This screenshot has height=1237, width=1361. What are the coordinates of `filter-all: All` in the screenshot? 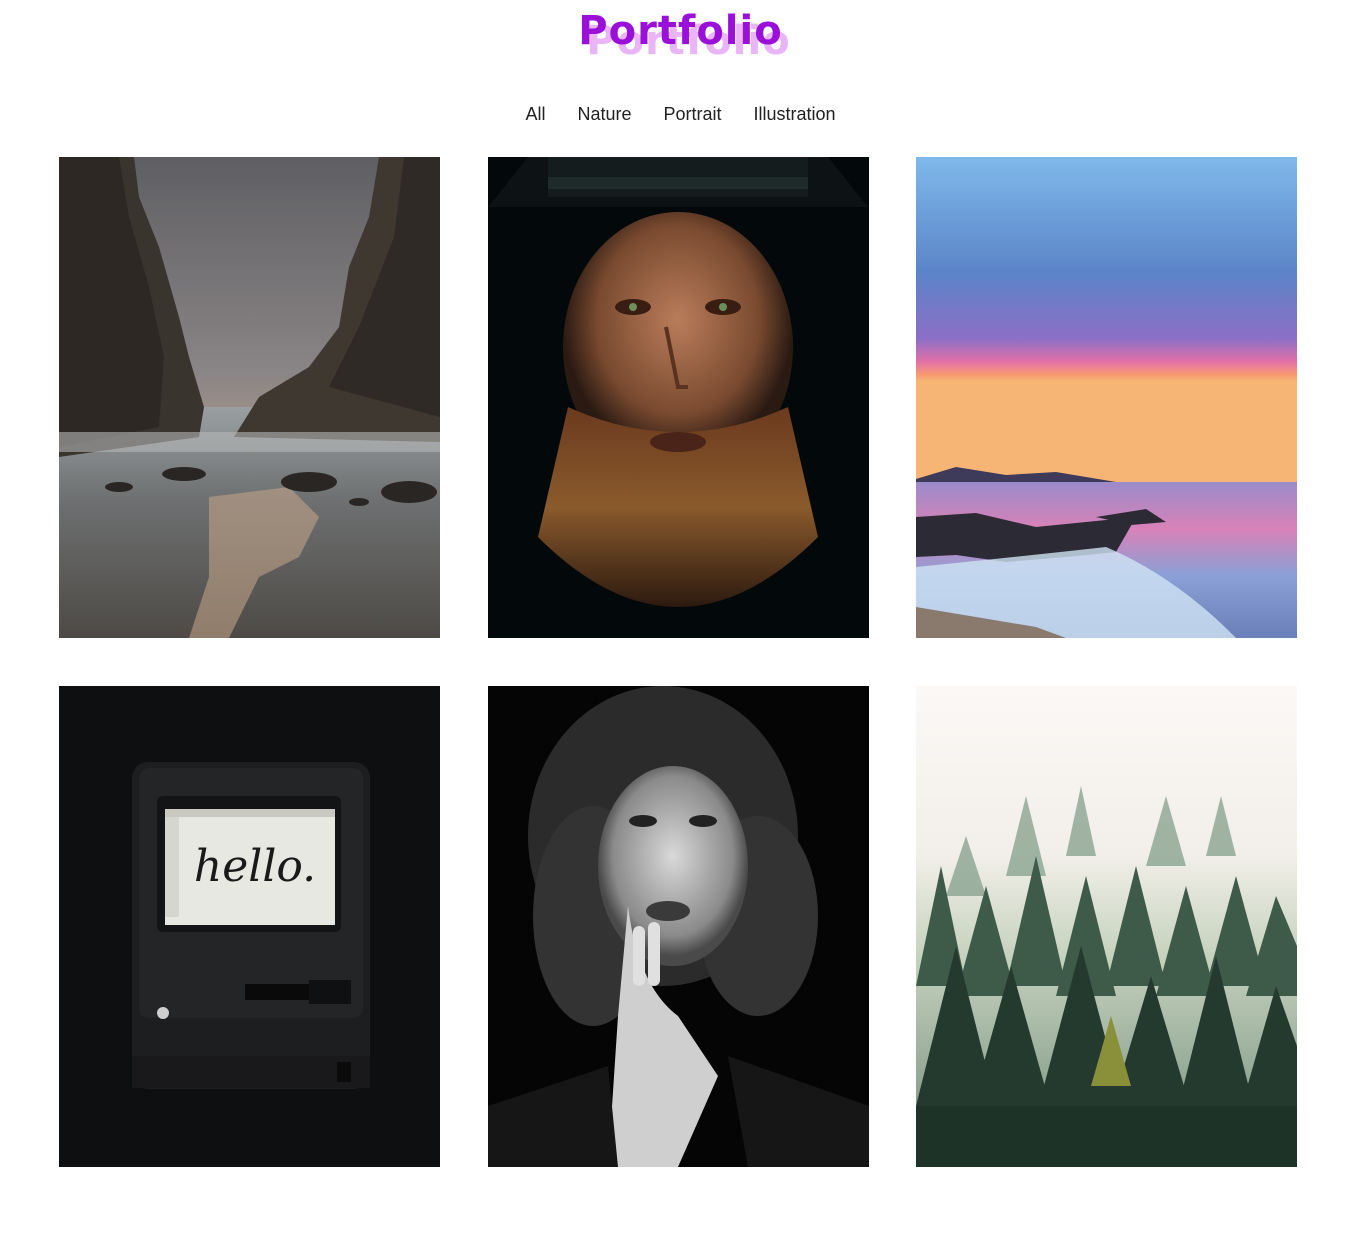 It's located at (535, 114).